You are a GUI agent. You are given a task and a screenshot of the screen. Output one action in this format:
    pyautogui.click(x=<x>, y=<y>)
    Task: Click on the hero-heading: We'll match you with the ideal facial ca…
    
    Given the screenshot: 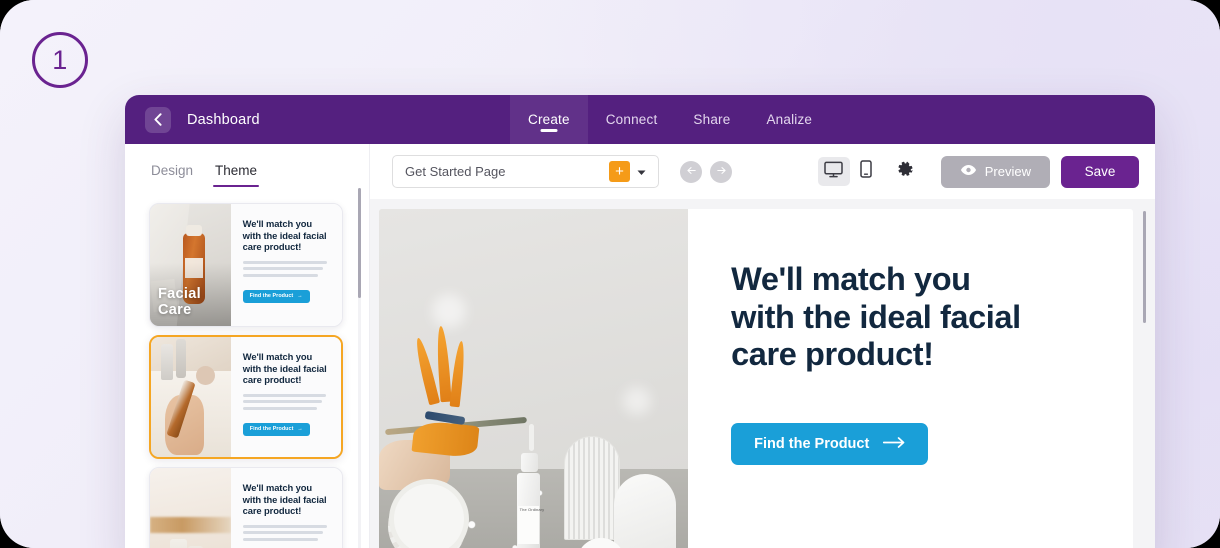 What is the action you would take?
    pyautogui.click(x=876, y=316)
    